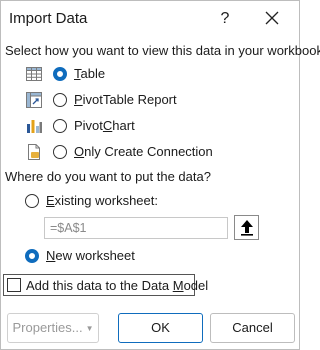  I want to click on properties-button: Properties... ▼, so click(53, 328).